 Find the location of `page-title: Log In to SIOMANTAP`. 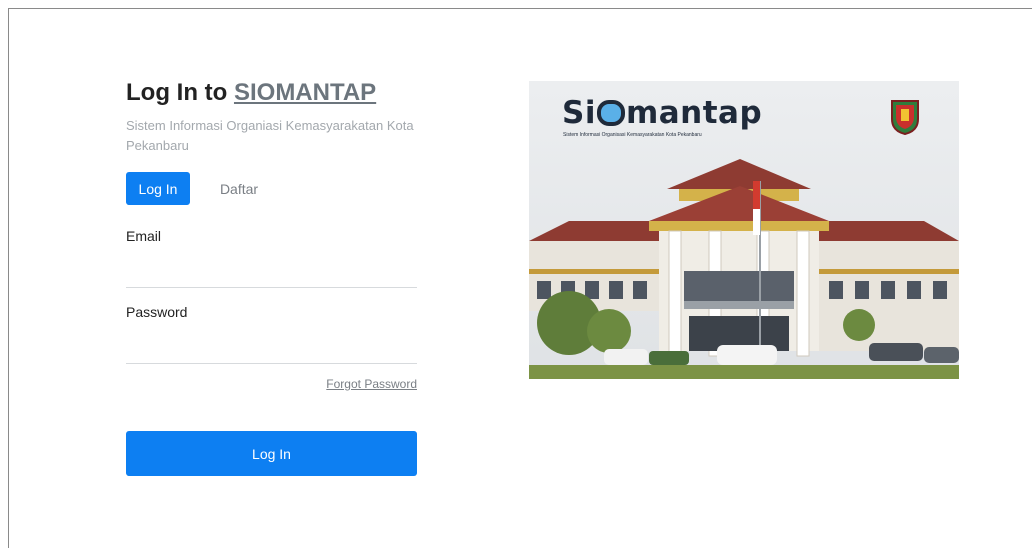

page-title: Log In to SIOMANTAP is located at coordinates (251, 93).